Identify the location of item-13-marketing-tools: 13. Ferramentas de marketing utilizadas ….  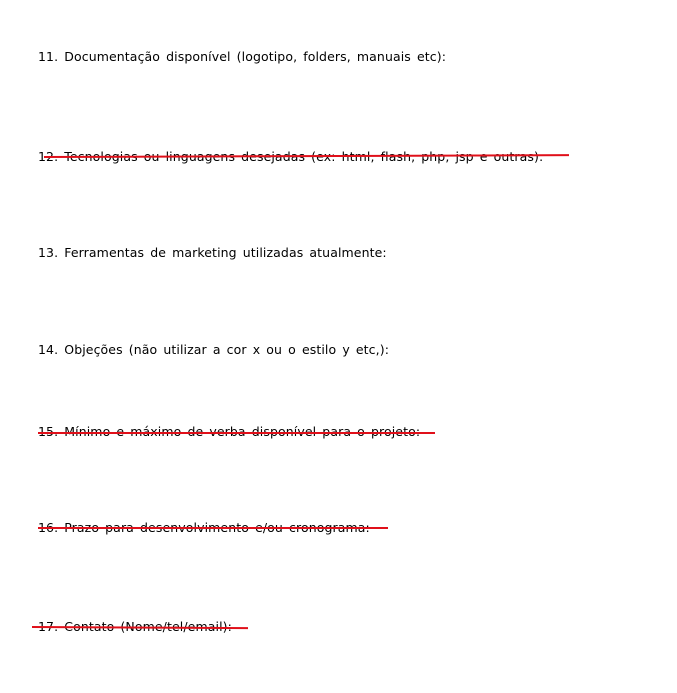
(212, 252).